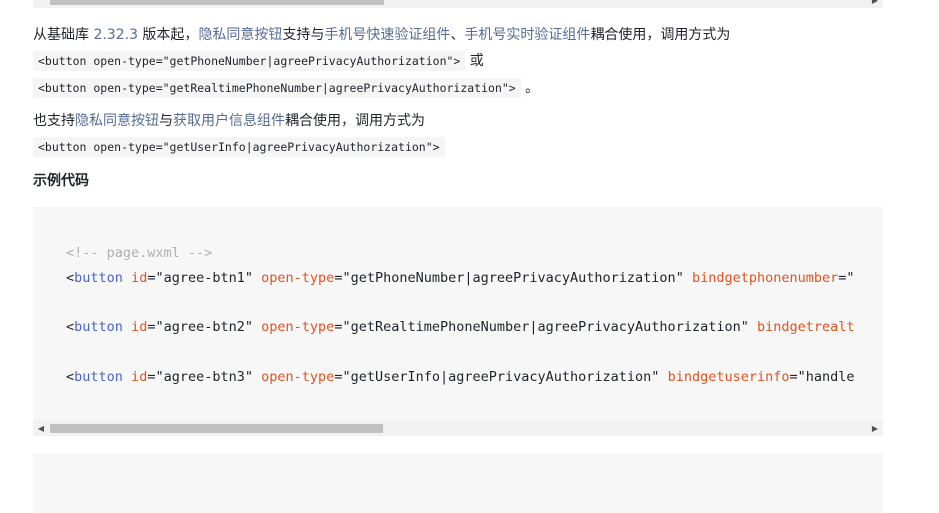 This screenshot has height=513, width=939. I want to click on also-text: 也支持, so click(54, 121).